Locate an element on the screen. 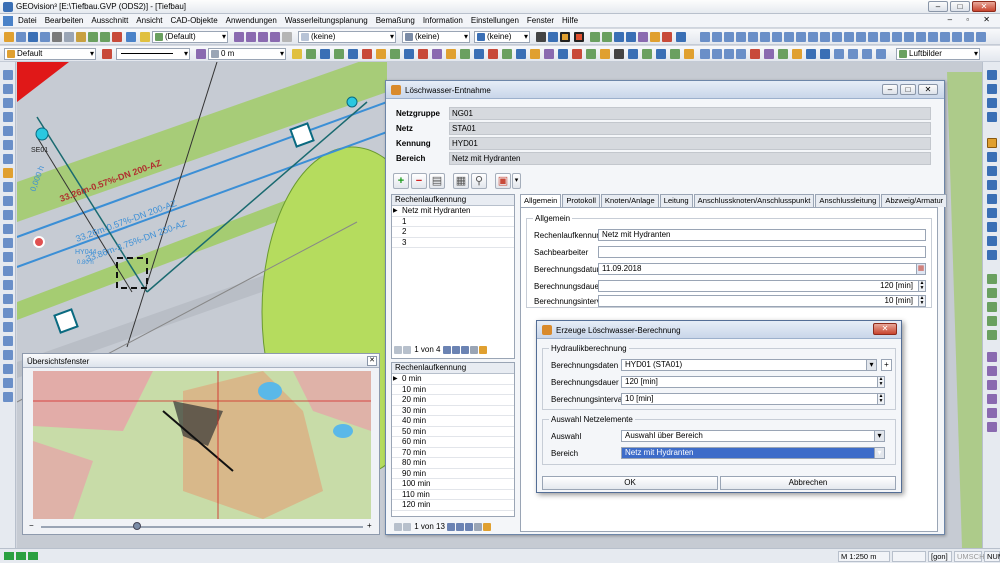 The height and width of the screenshot is (563, 1000). tab-allgemein: Allgemein is located at coordinates (541, 201).